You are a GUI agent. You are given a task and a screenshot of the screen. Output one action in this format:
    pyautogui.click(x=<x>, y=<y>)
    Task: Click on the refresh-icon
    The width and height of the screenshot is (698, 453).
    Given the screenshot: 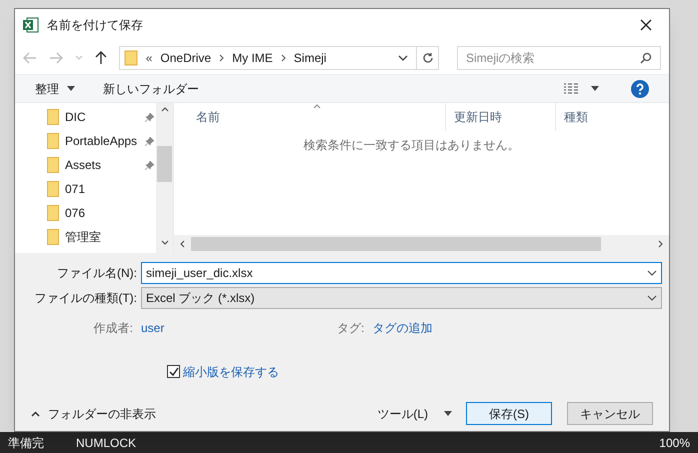 What is the action you would take?
    pyautogui.click(x=428, y=58)
    